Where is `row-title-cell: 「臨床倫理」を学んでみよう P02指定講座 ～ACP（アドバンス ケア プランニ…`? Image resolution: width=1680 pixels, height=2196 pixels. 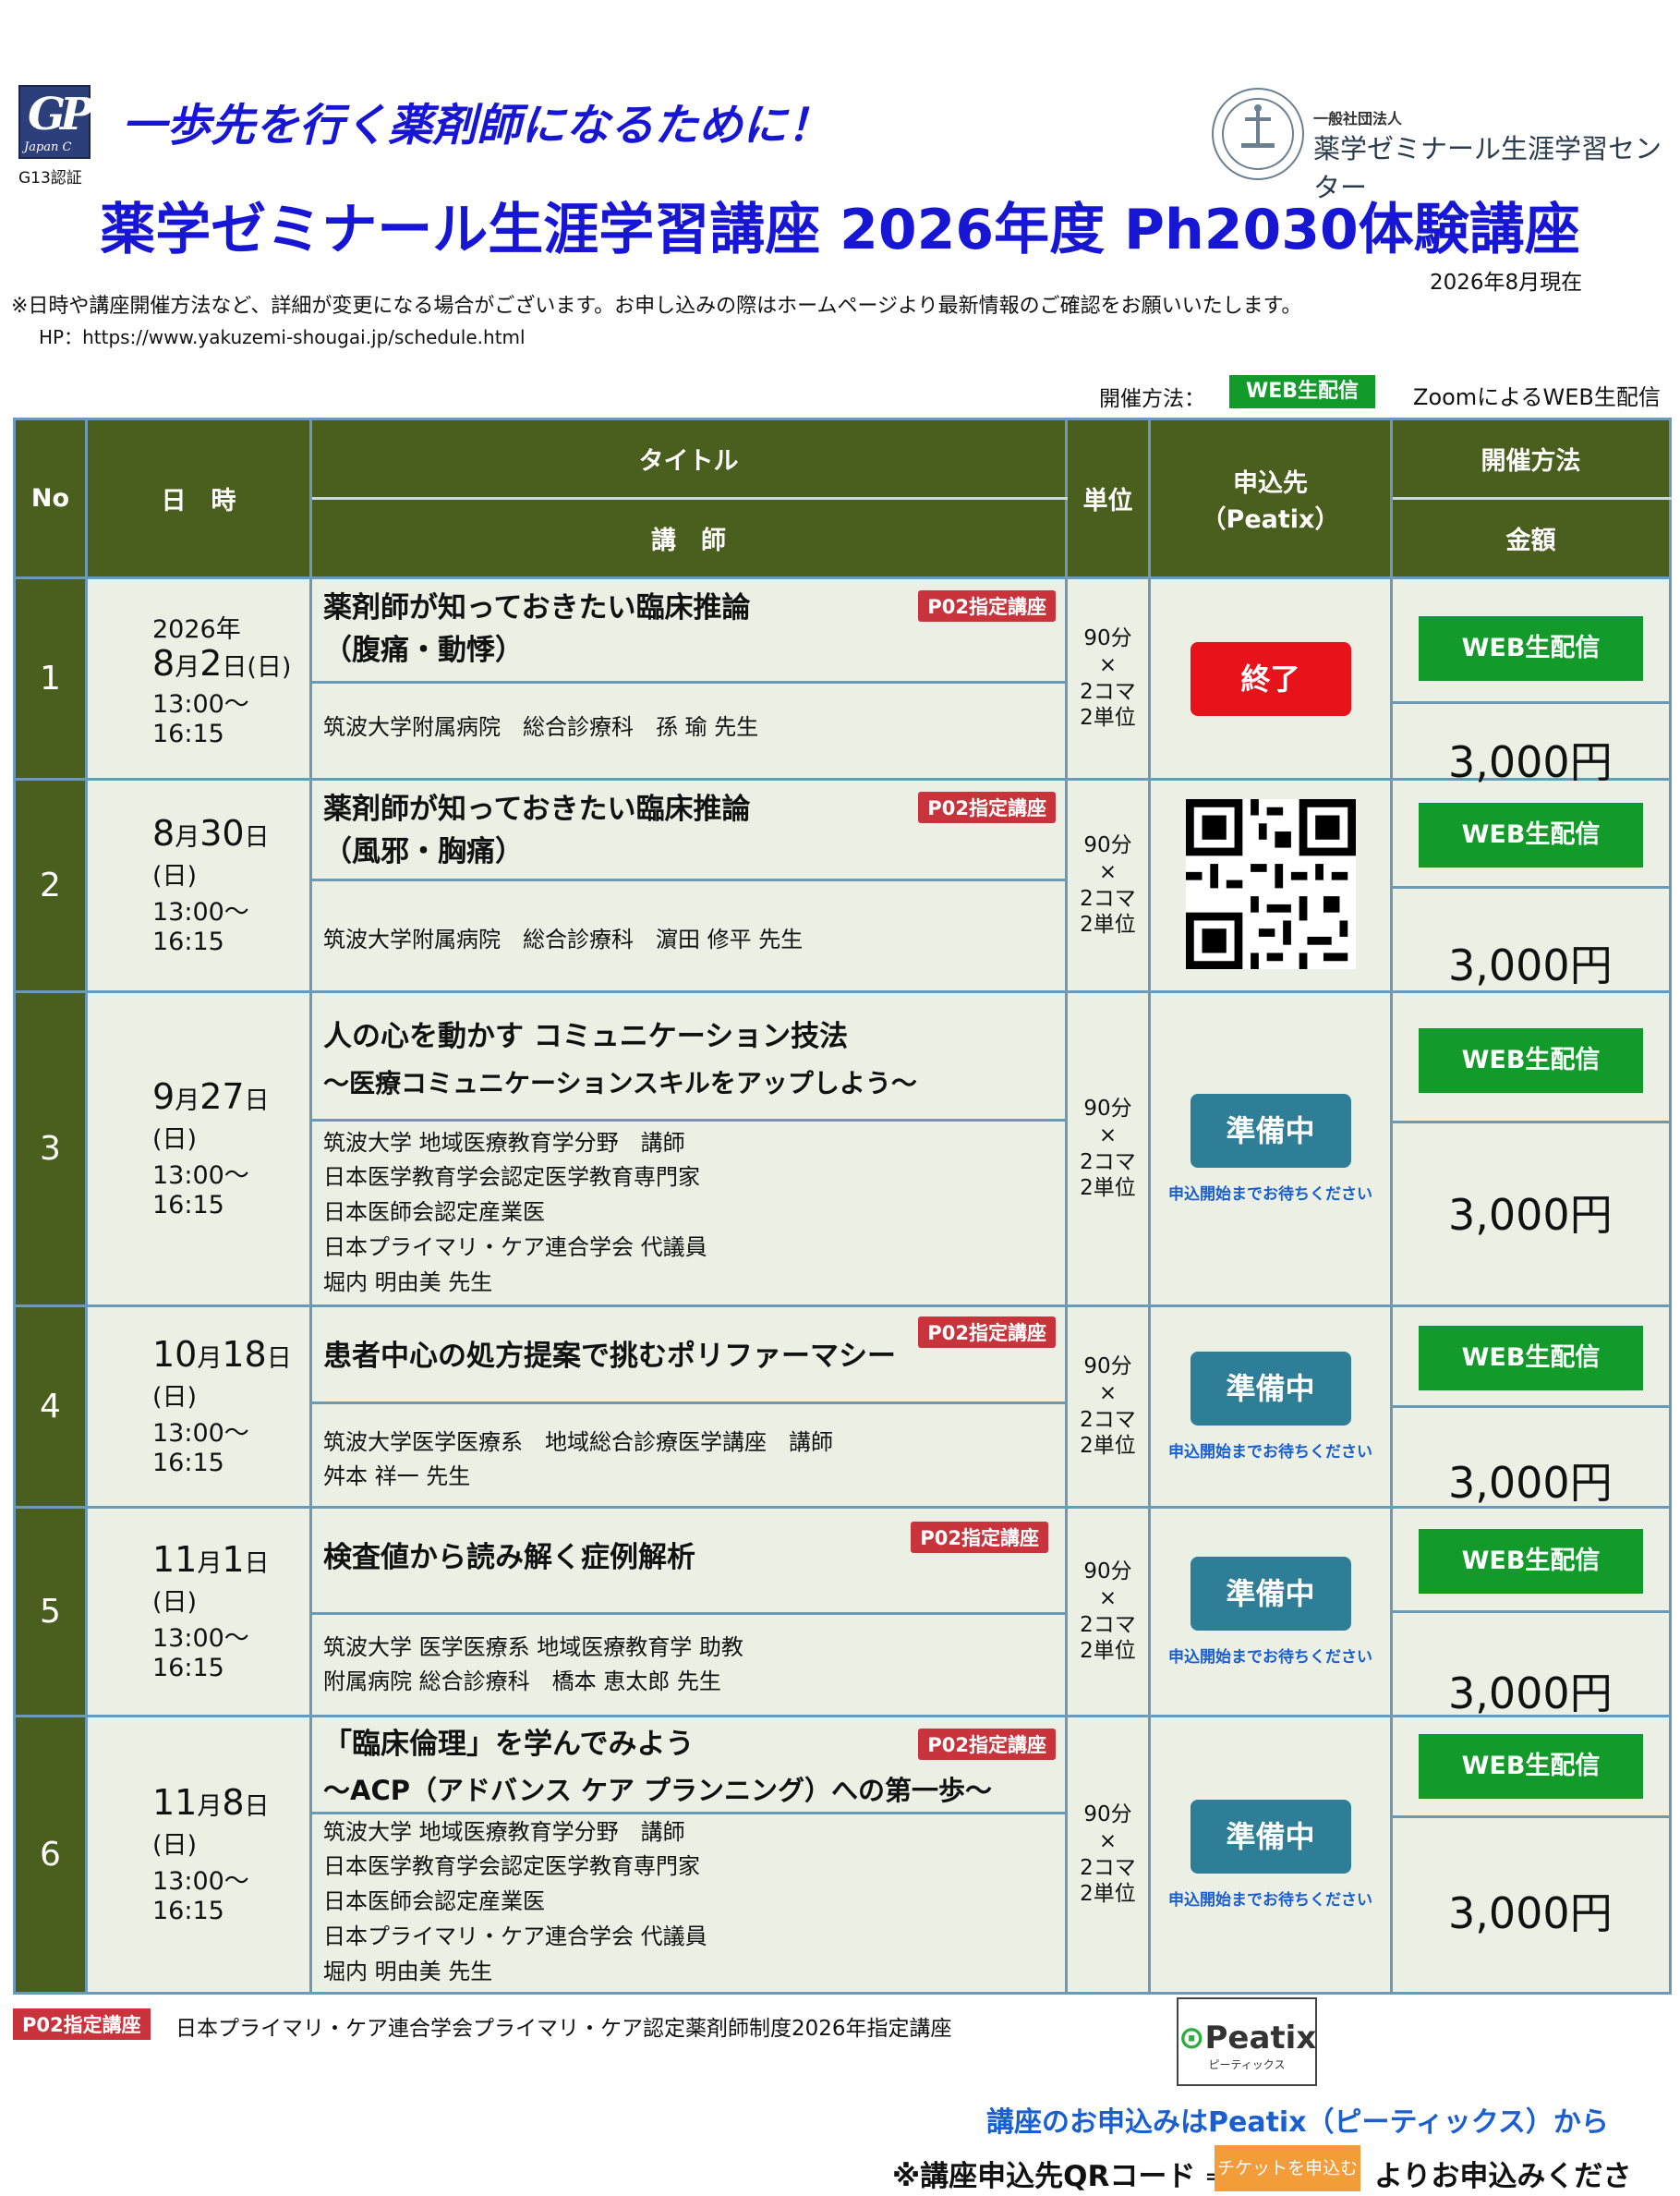
row-title-cell: 「臨床倫理」を学んでみよう P02指定講座 ～ACP（アドバンス ケア プランニ… is located at coordinates (688, 1855).